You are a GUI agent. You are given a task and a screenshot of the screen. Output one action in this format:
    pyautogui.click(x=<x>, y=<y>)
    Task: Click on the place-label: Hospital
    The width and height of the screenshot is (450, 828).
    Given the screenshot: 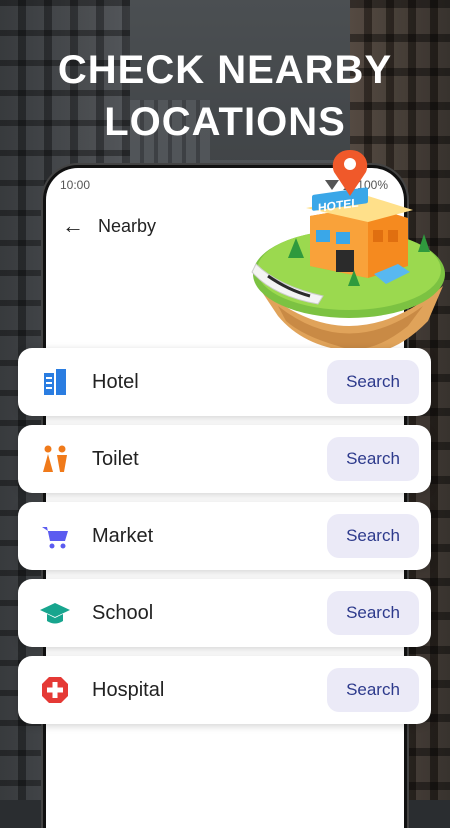 What is the action you would take?
    pyautogui.click(x=128, y=689)
    